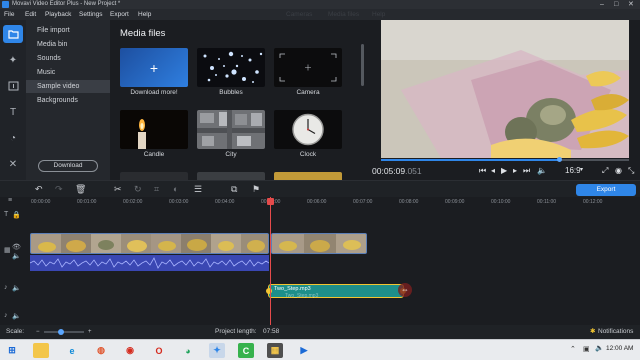 The width and height of the screenshot is (640, 360). Describe the element at coordinates (16, 215) in the screenshot. I see `text-track-lock-icon: 🔒` at that location.